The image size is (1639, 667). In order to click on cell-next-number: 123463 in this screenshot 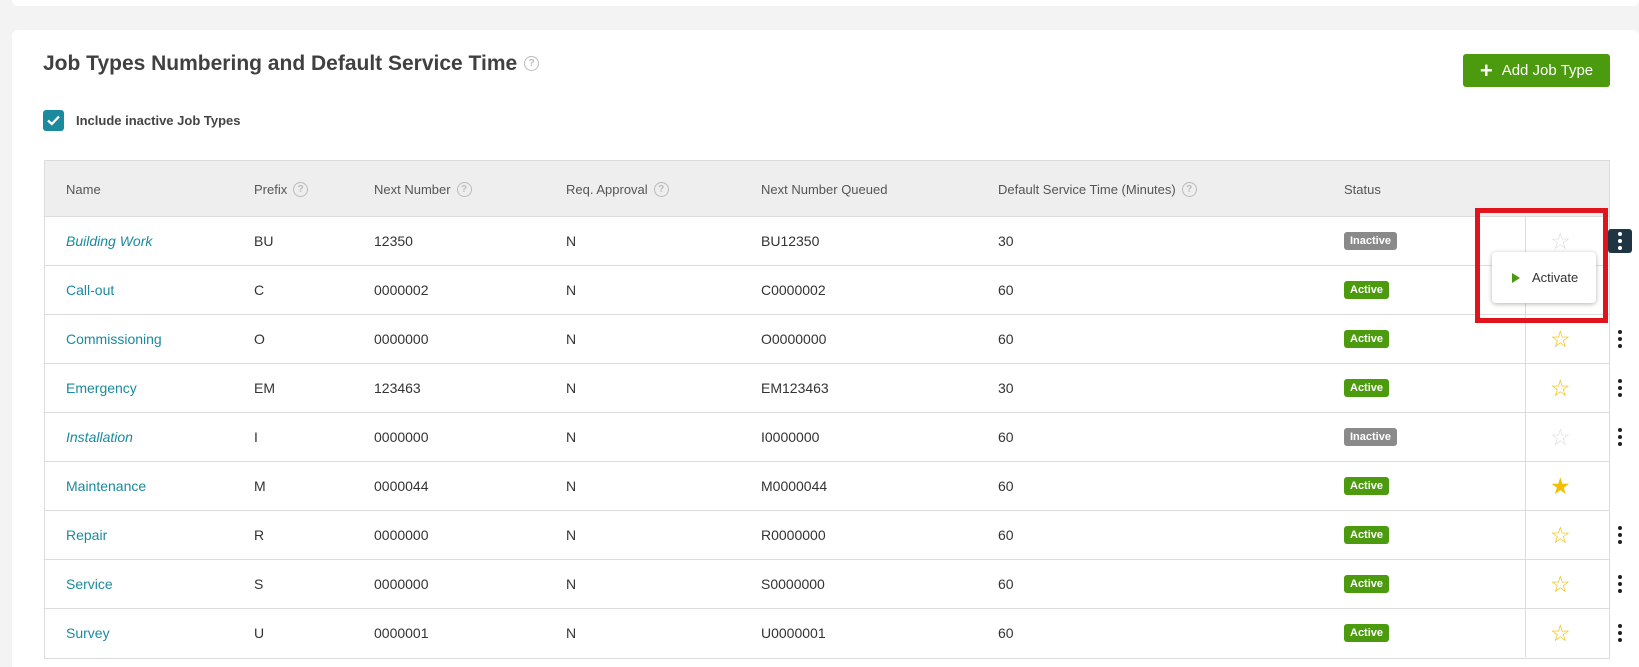, I will do `click(397, 388)`.